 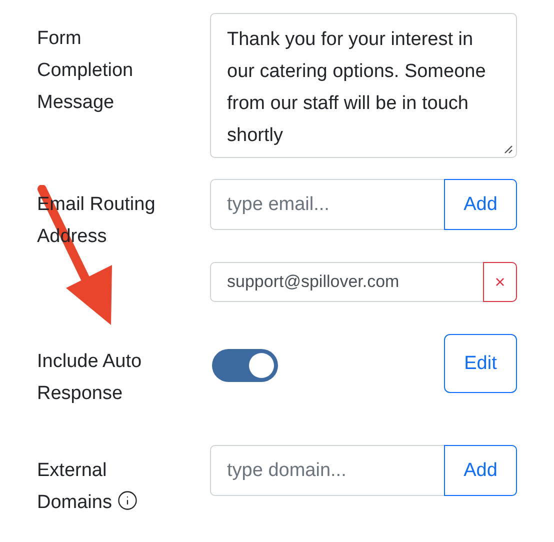 What do you see at coordinates (480, 363) in the screenshot?
I see `edit-button: Edit` at bounding box center [480, 363].